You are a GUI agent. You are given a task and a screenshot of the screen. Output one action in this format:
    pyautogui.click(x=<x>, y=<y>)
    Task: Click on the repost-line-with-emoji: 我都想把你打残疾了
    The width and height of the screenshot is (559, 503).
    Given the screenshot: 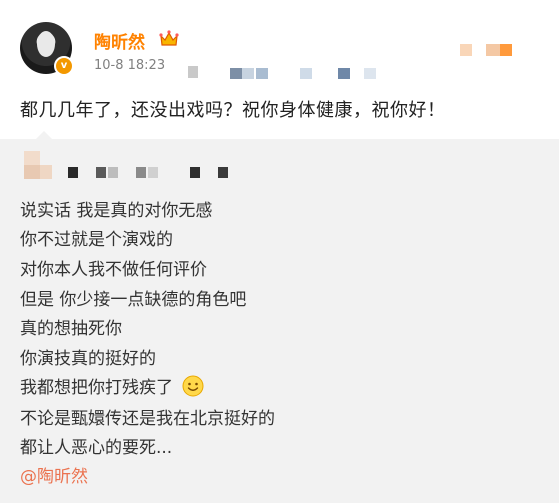 What is the action you would take?
    pyautogui.click(x=112, y=385)
    